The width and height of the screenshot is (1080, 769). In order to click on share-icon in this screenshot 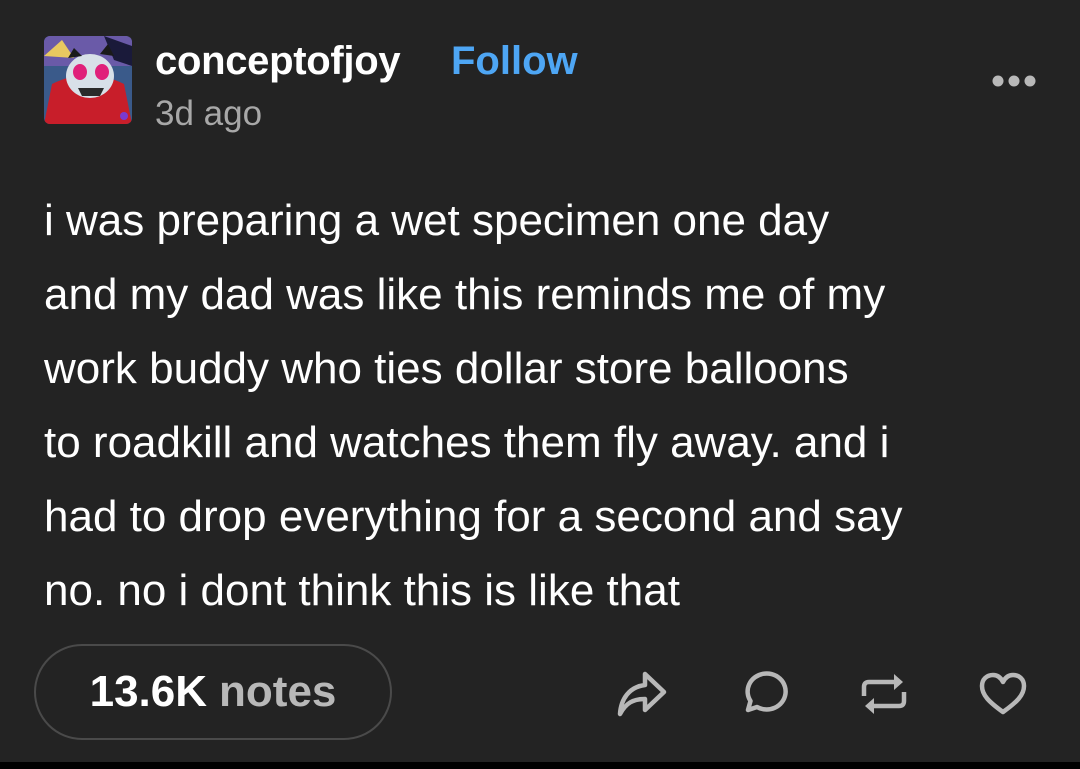, I will do `click(642, 694)`.